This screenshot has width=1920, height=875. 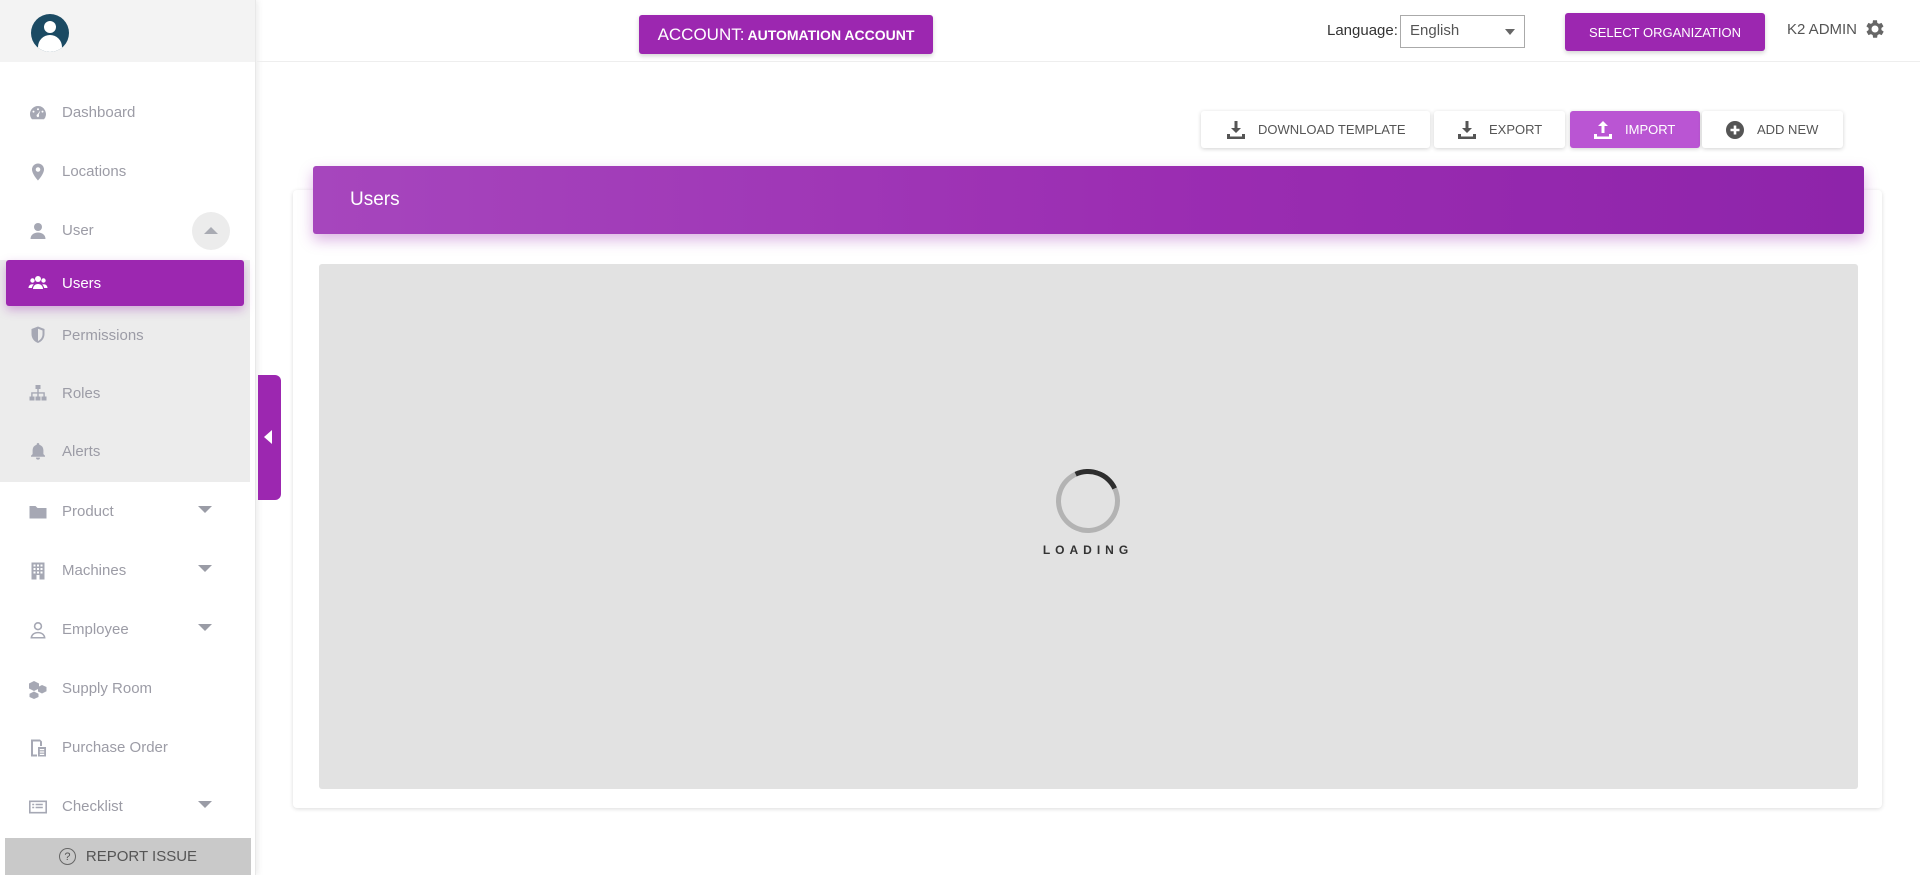 I want to click on sidebar-collapse-toggle, so click(x=269, y=437).